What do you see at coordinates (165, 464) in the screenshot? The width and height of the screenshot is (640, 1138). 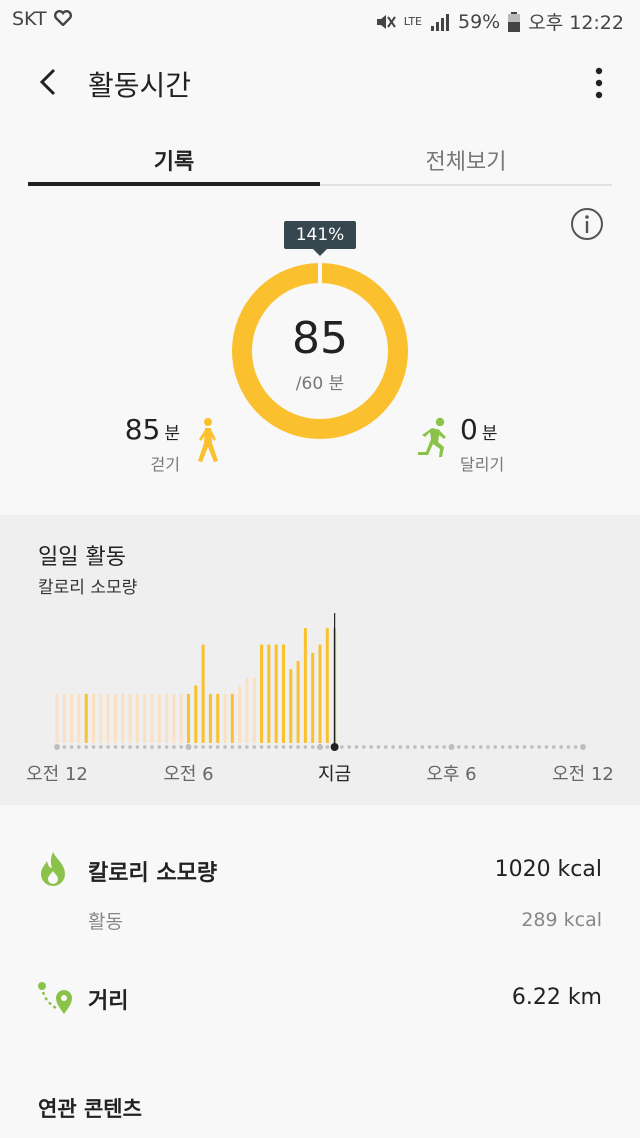 I see `walk-label: 걷기` at bounding box center [165, 464].